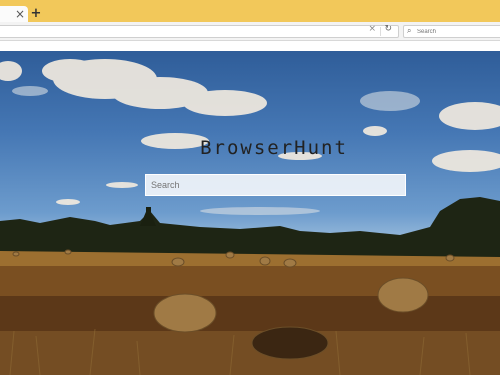 This screenshot has height=375, width=500. What do you see at coordinates (274, 148) in the screenshot?
I see `brand-logo: BrowserHunt` at bounding box center [274, 148].